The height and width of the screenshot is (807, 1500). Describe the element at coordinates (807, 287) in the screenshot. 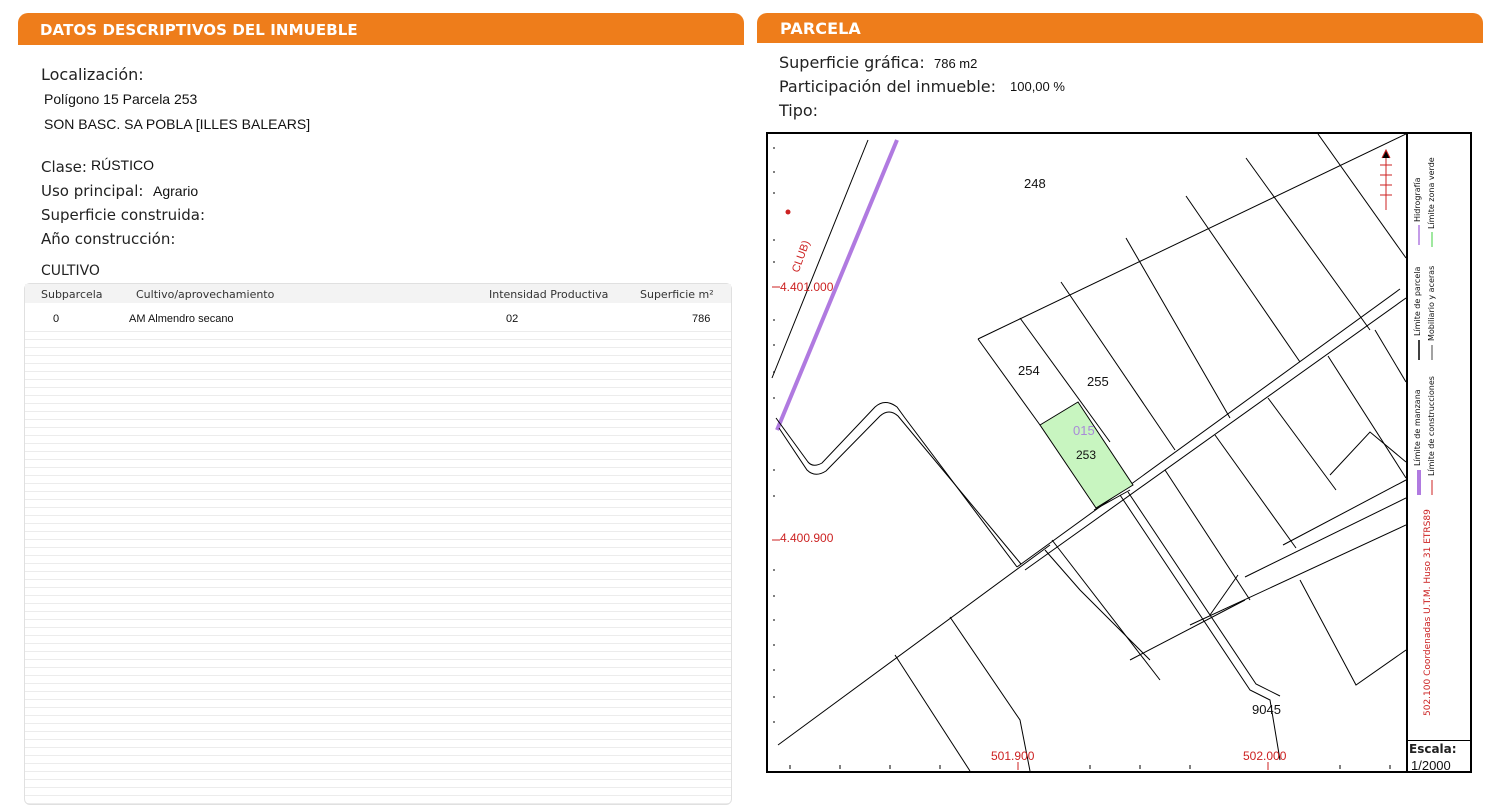

I see `coord-y-top: 4.401.000` at that location.